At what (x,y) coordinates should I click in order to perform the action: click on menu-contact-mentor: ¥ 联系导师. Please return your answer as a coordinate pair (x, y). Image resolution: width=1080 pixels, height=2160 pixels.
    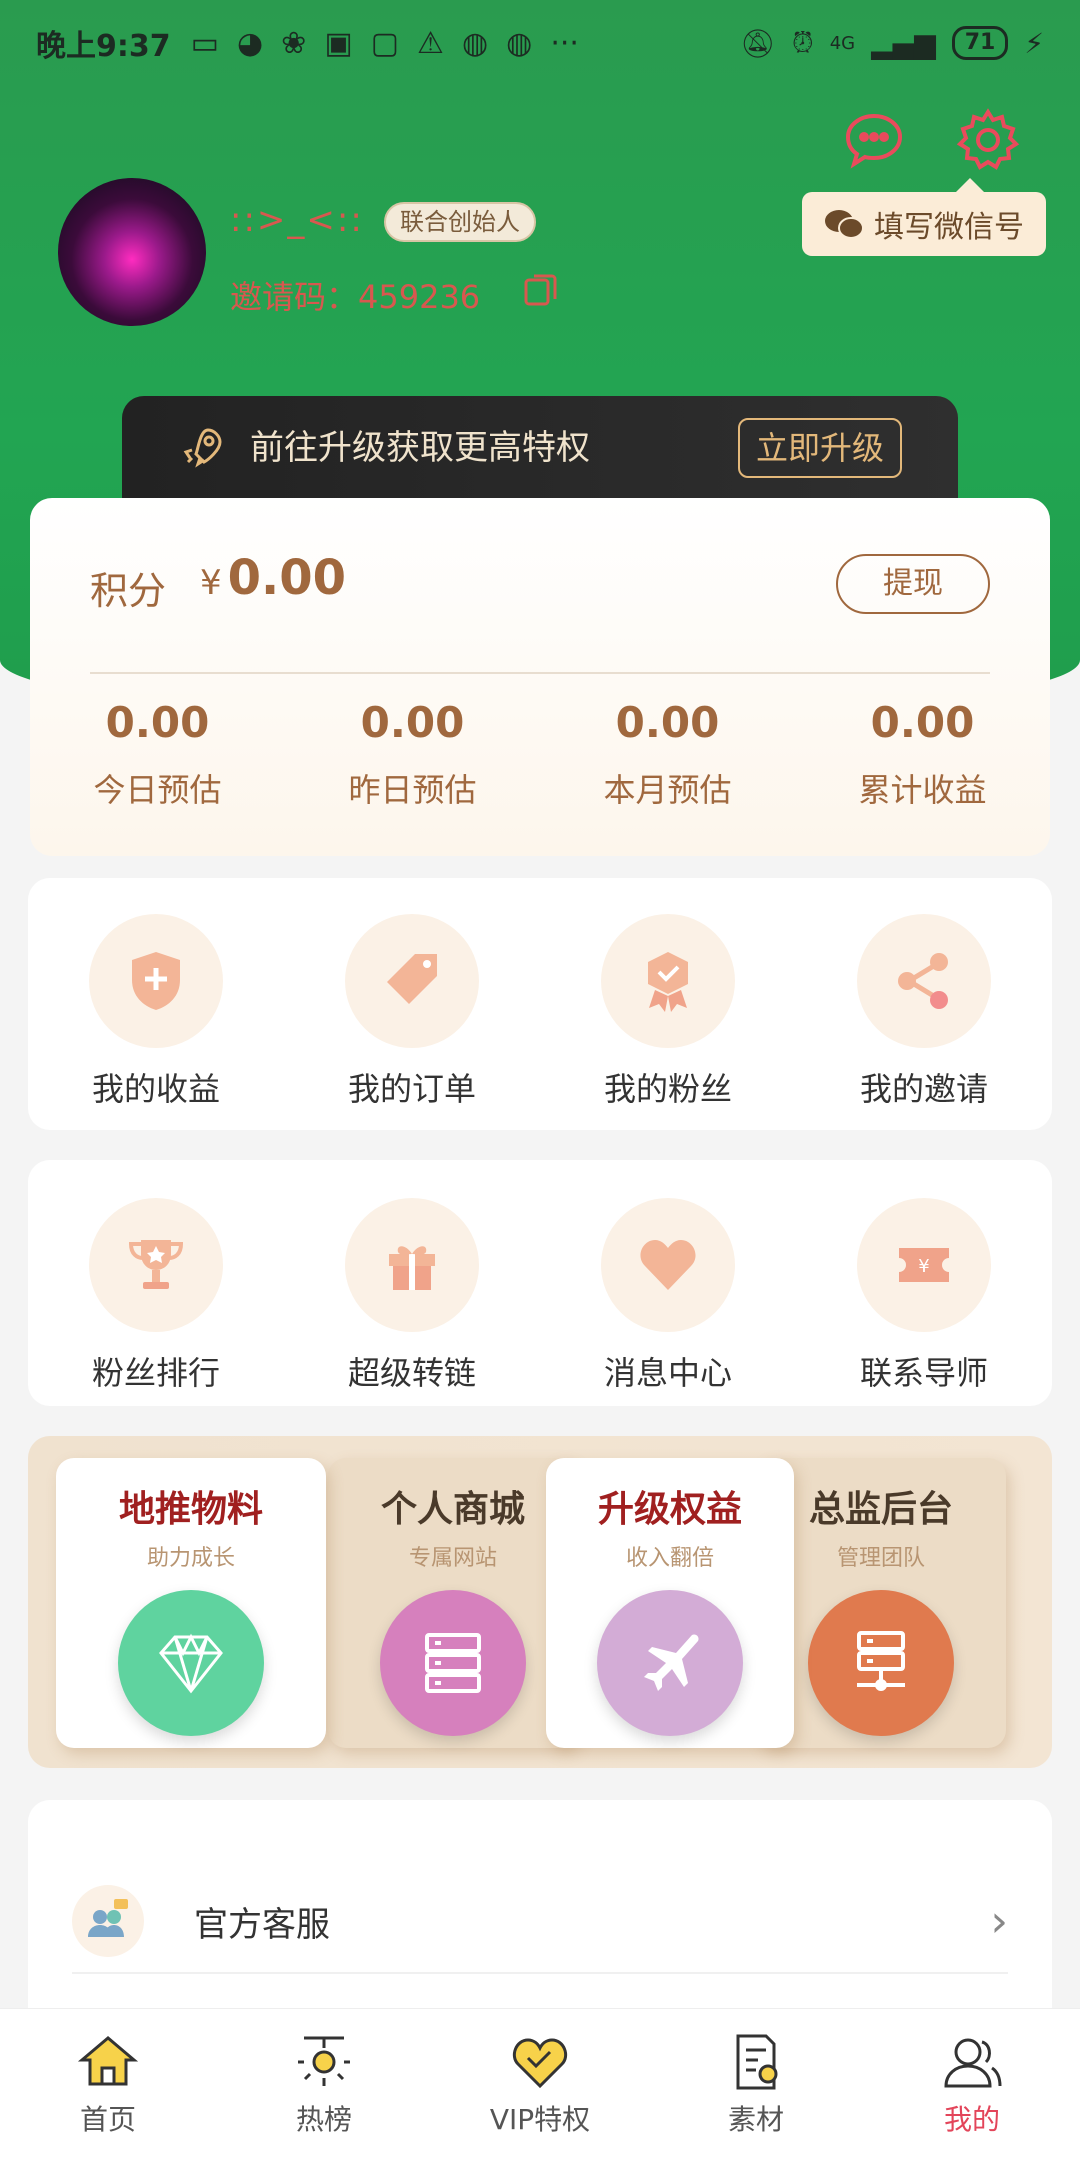
    Looking at the image, I should click on (924, 1283).